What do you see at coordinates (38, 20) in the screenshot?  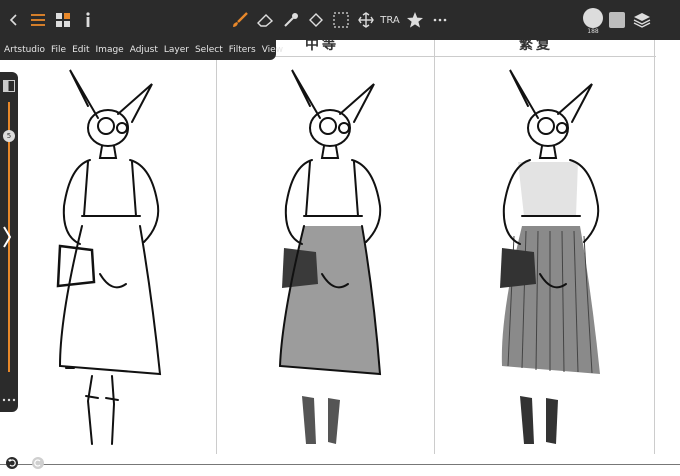 I see `menu-icon` at bounding box center [38, 20].